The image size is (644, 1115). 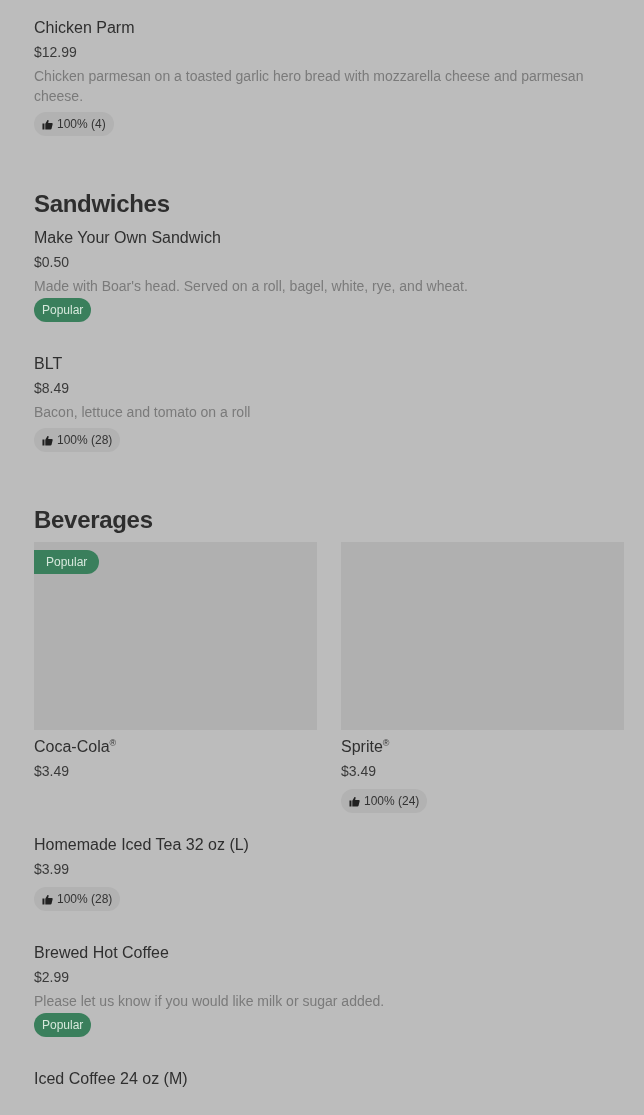 I want to click on item-name: Chicken Parm, so click(x=85, y=28).